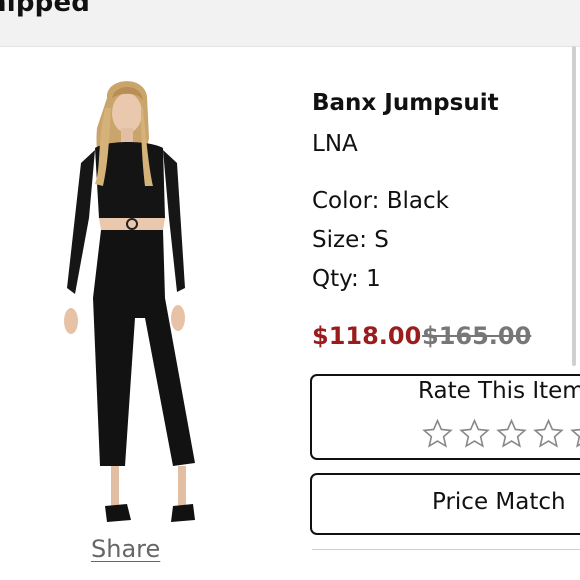 This screenshot has height=580, width=580. I want to click on original-price: $165.00, so click(477, 336).